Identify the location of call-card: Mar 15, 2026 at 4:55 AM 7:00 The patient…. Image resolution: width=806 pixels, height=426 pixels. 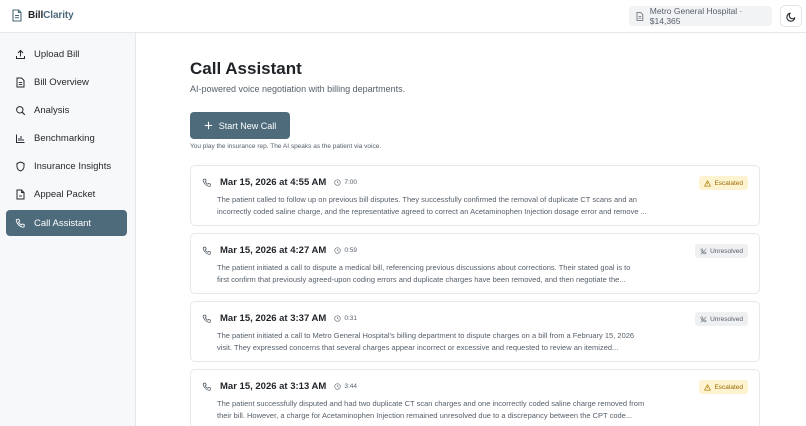
(475, 195).